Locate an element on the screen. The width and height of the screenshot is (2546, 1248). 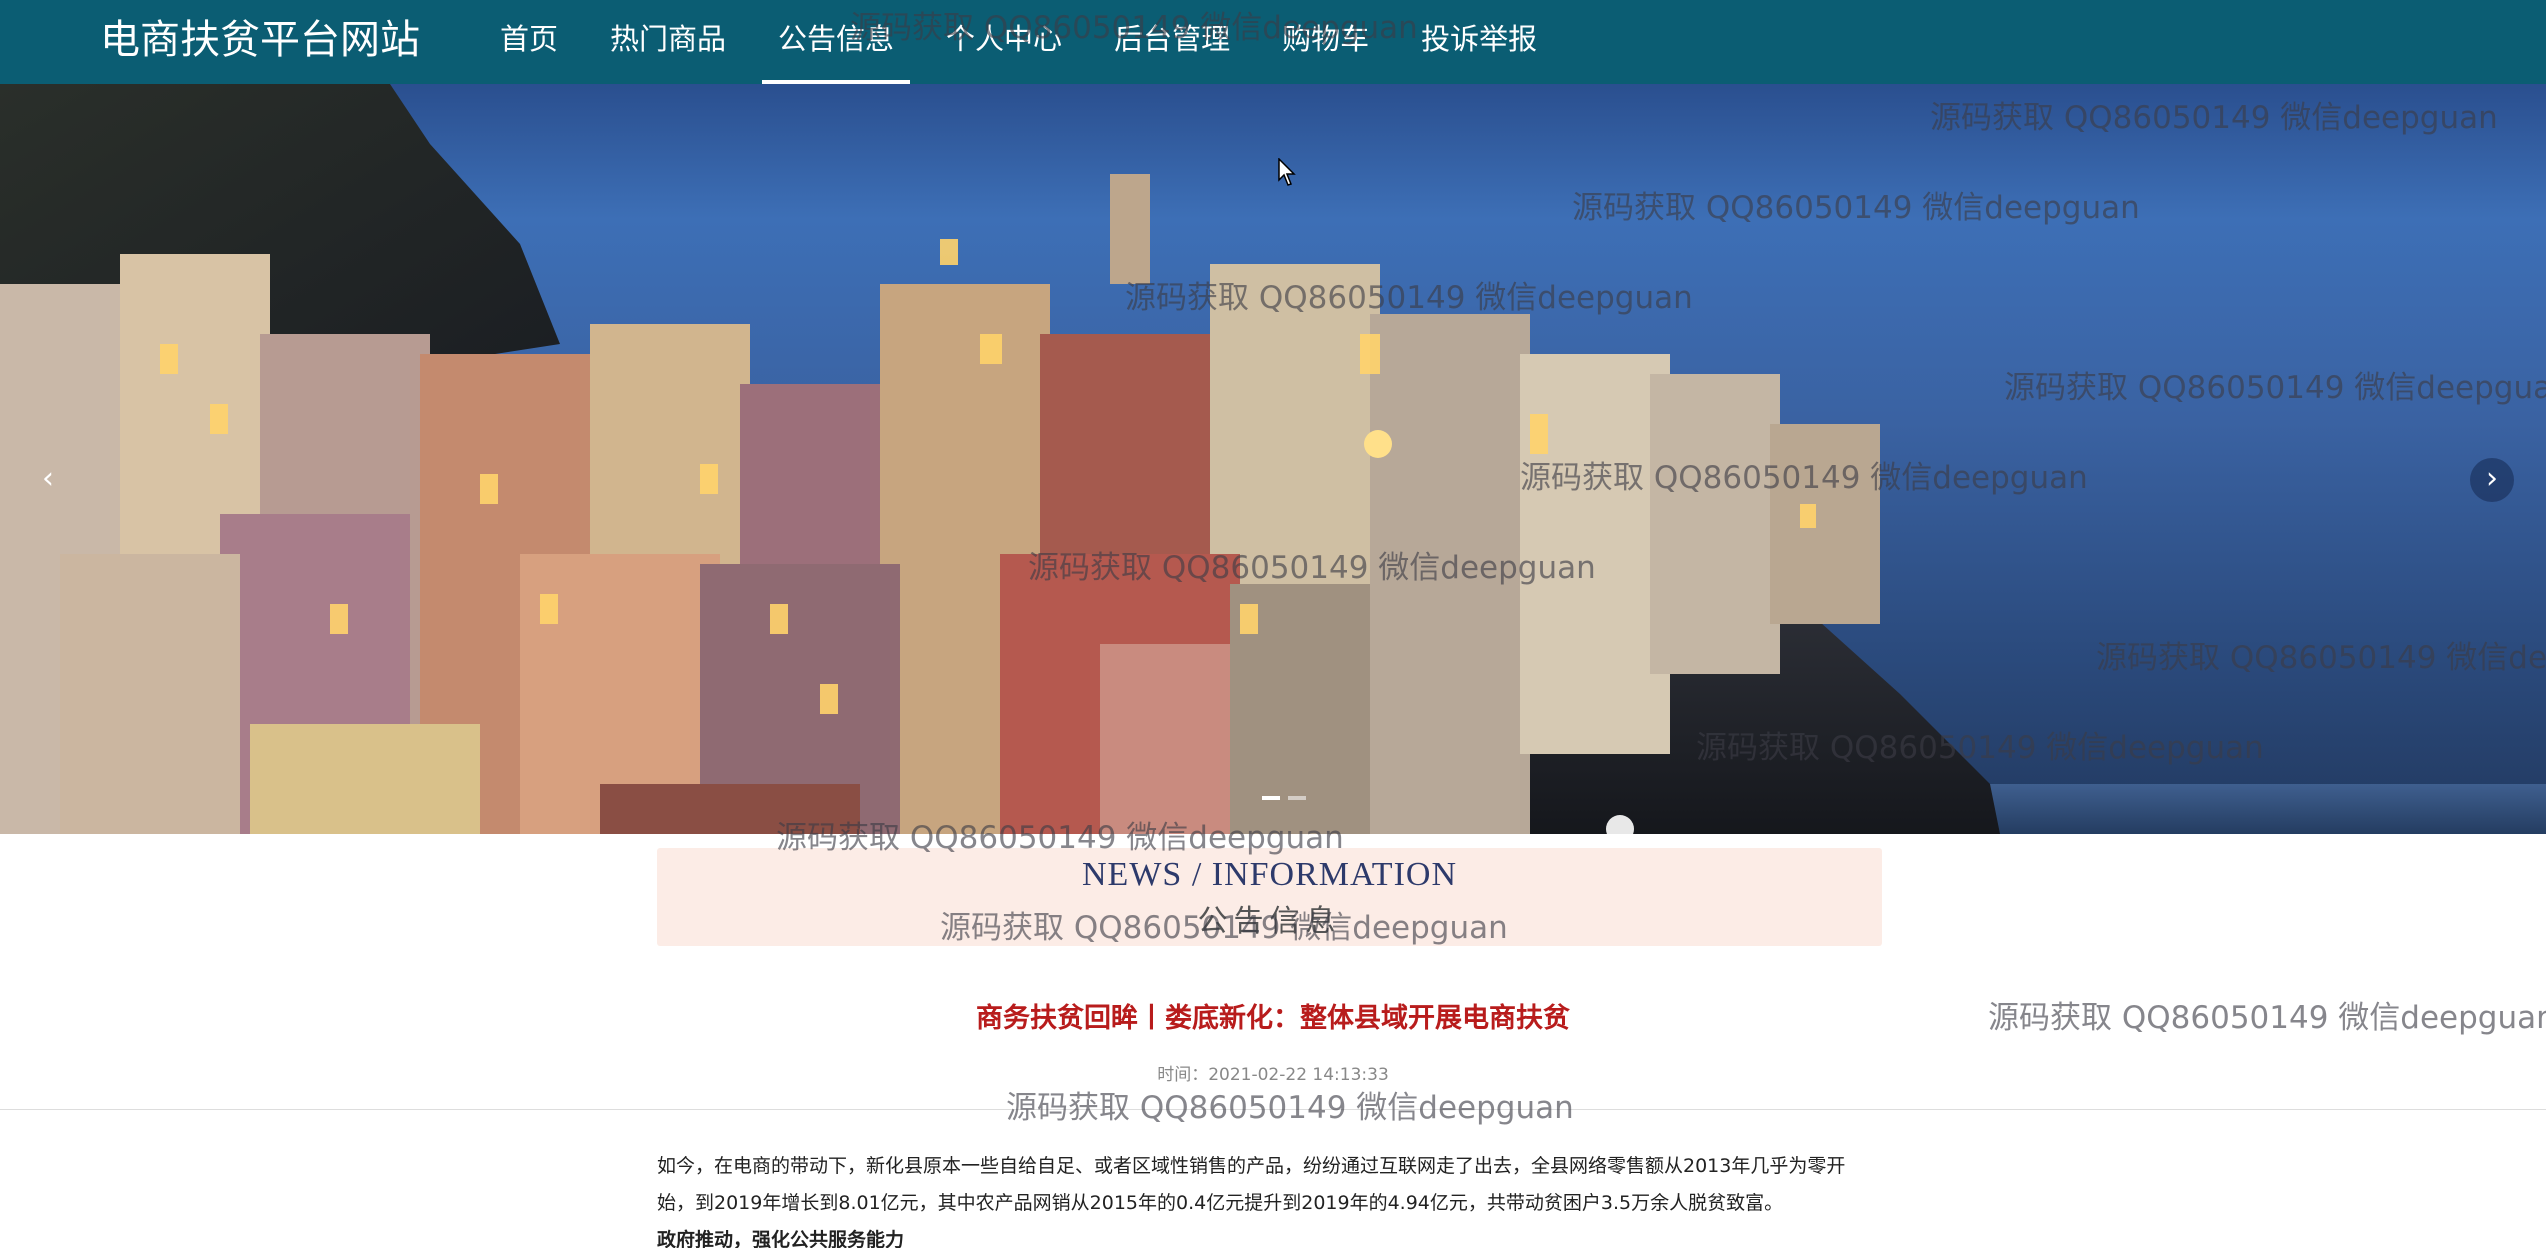
main-nav: 首页 热门商品 公告信息 个人中心 后台管理 购物车 投诉举报 is located at coordinates (1028, 42).